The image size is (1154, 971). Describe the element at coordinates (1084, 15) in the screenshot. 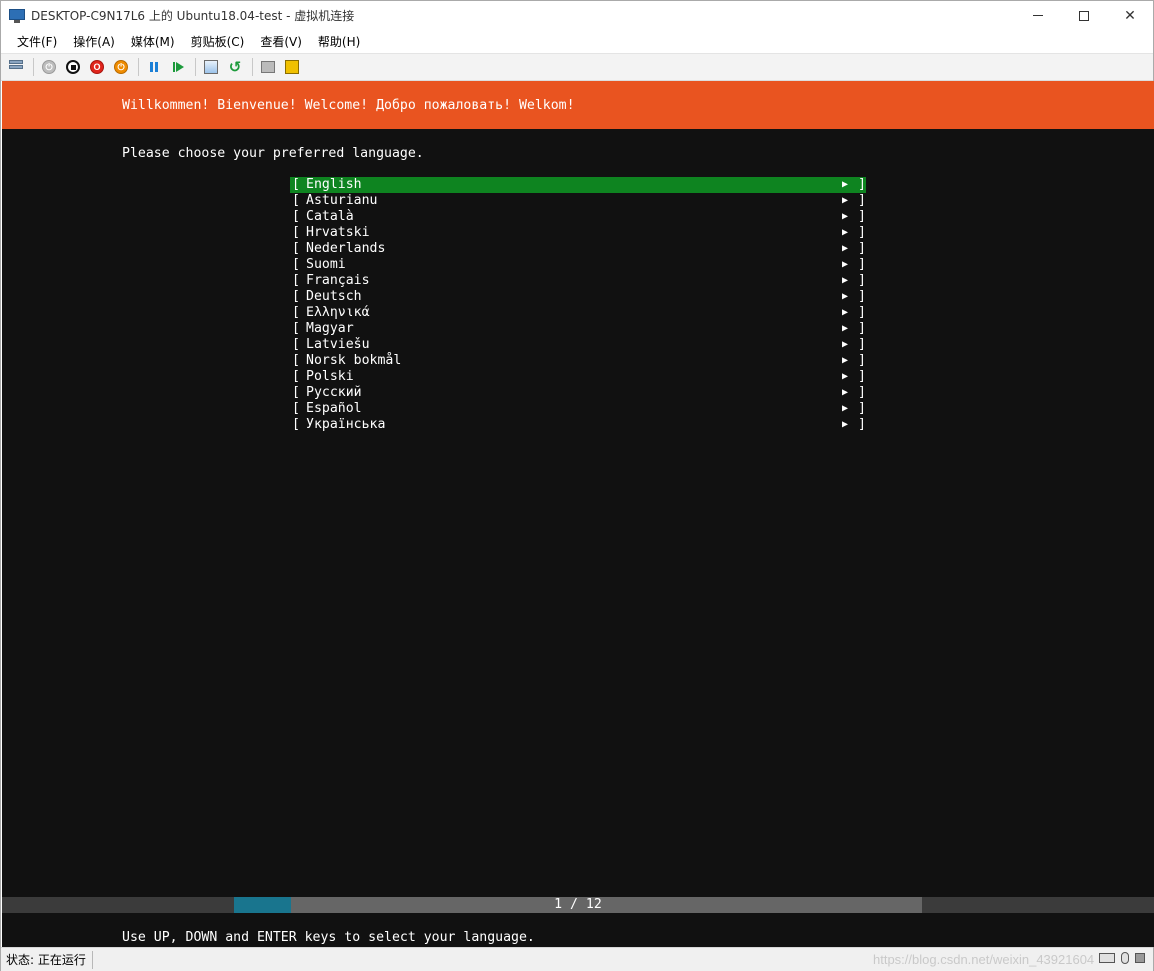

I see `maximize-button` at that location.